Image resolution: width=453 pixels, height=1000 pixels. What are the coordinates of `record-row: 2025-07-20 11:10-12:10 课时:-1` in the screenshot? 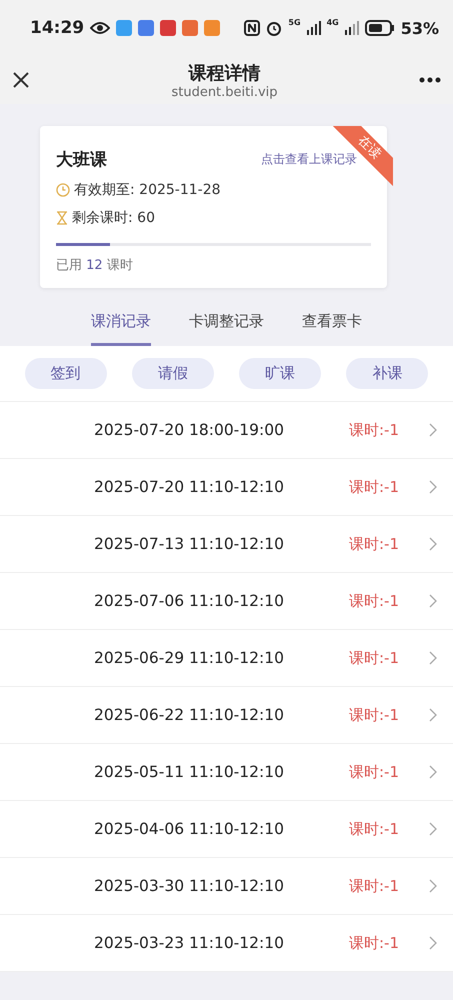 It's located at (226, 487).